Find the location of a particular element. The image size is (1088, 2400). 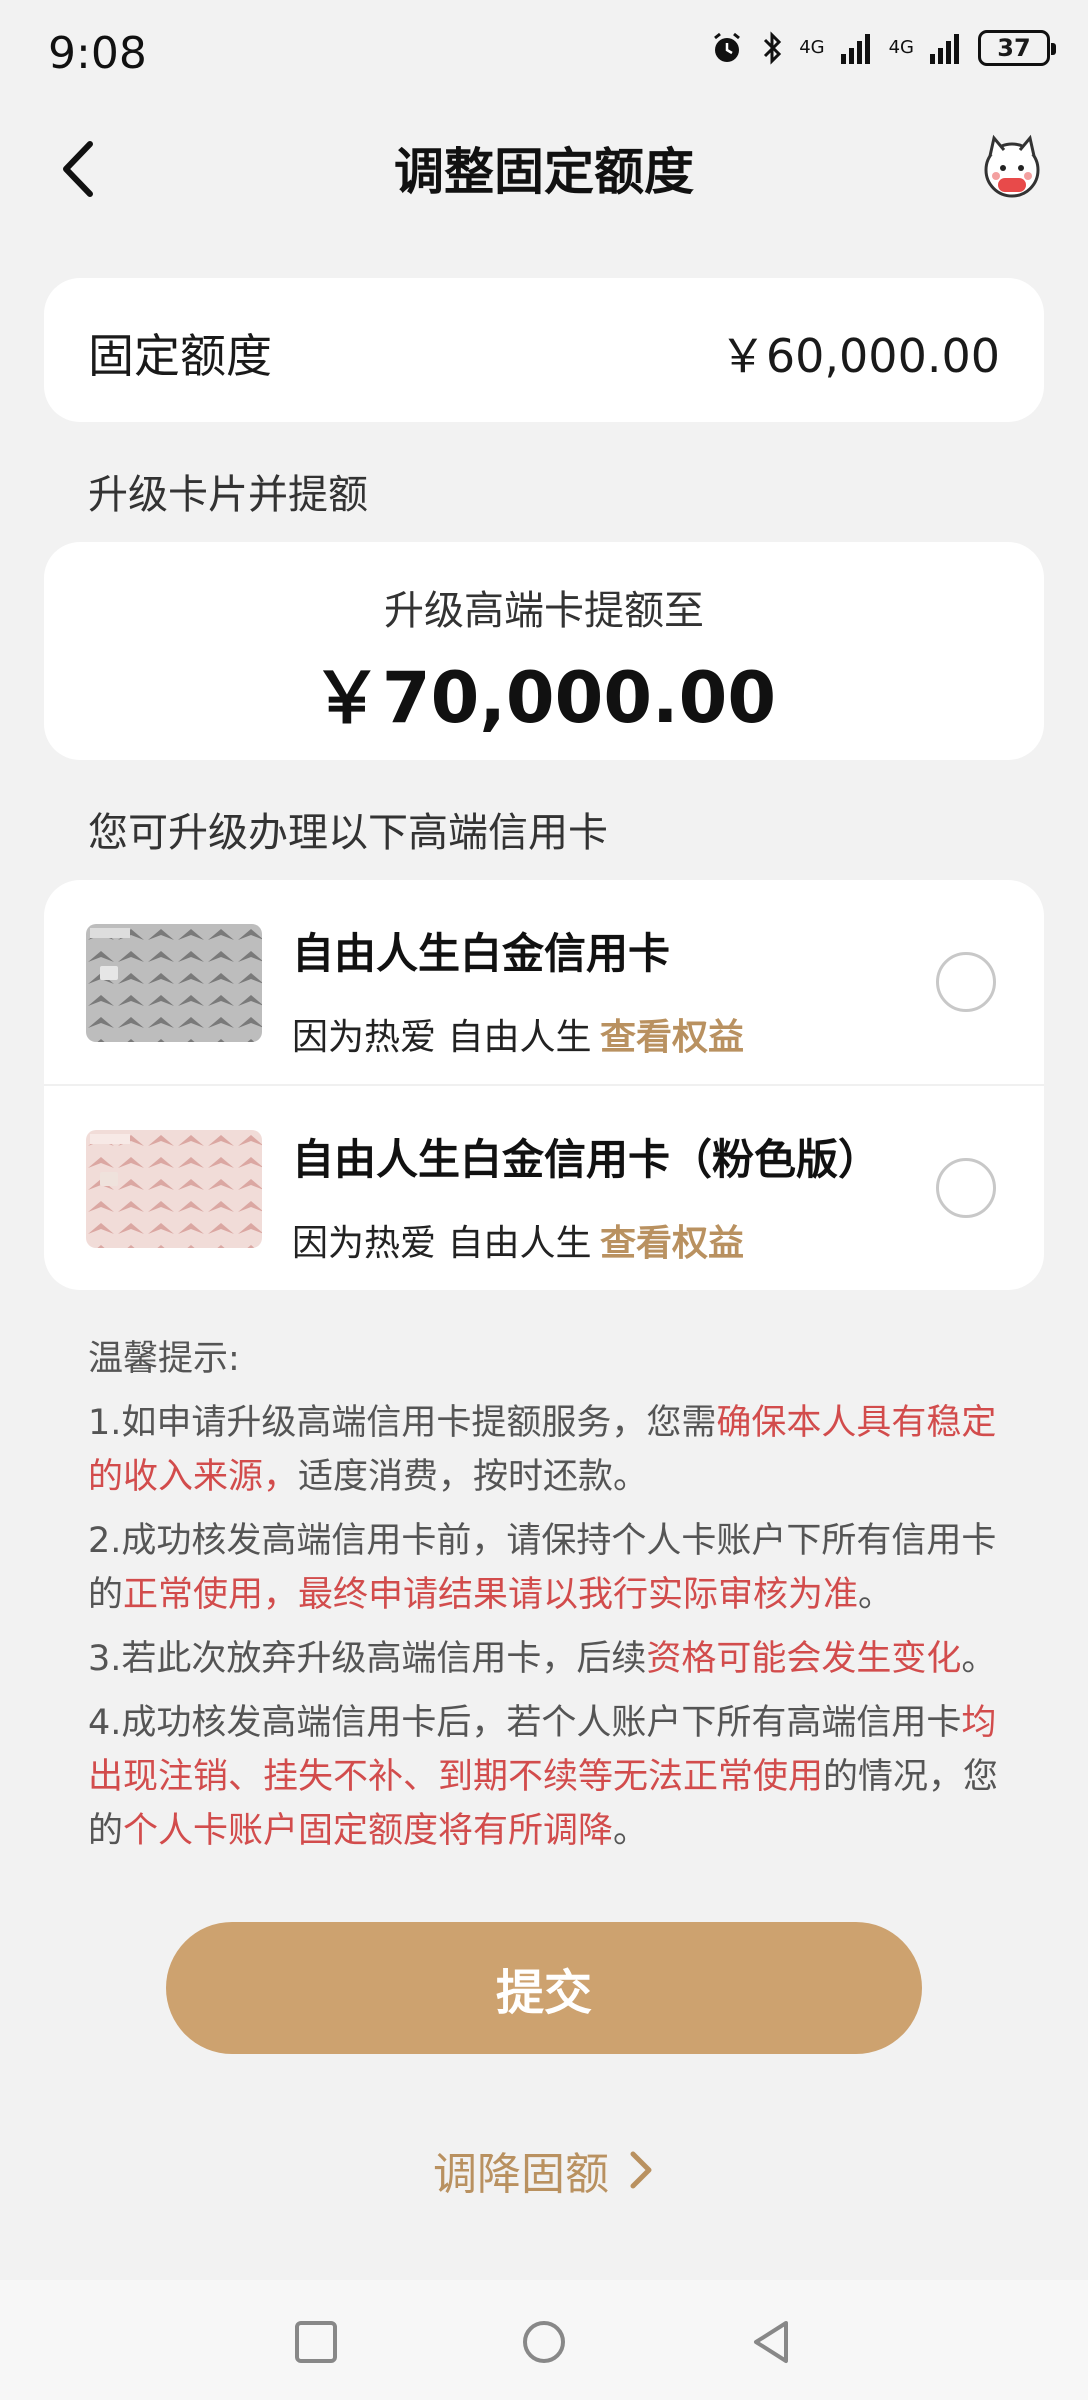

network-type-1: 4G is located at coordinates (812, 47).